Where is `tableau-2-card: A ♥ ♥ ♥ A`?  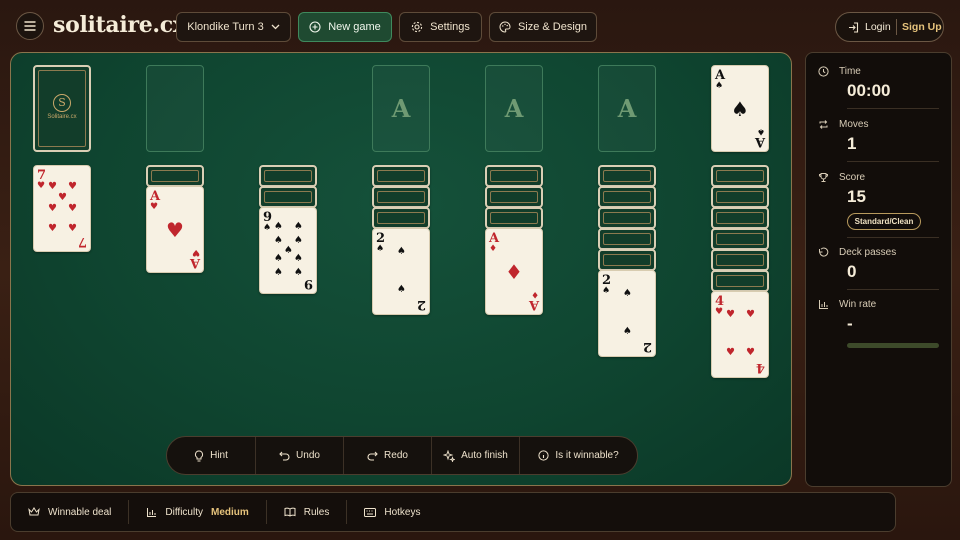
tableau-2-card: A ♥ ♥ ♥ A is located at coordinates (175, 229).